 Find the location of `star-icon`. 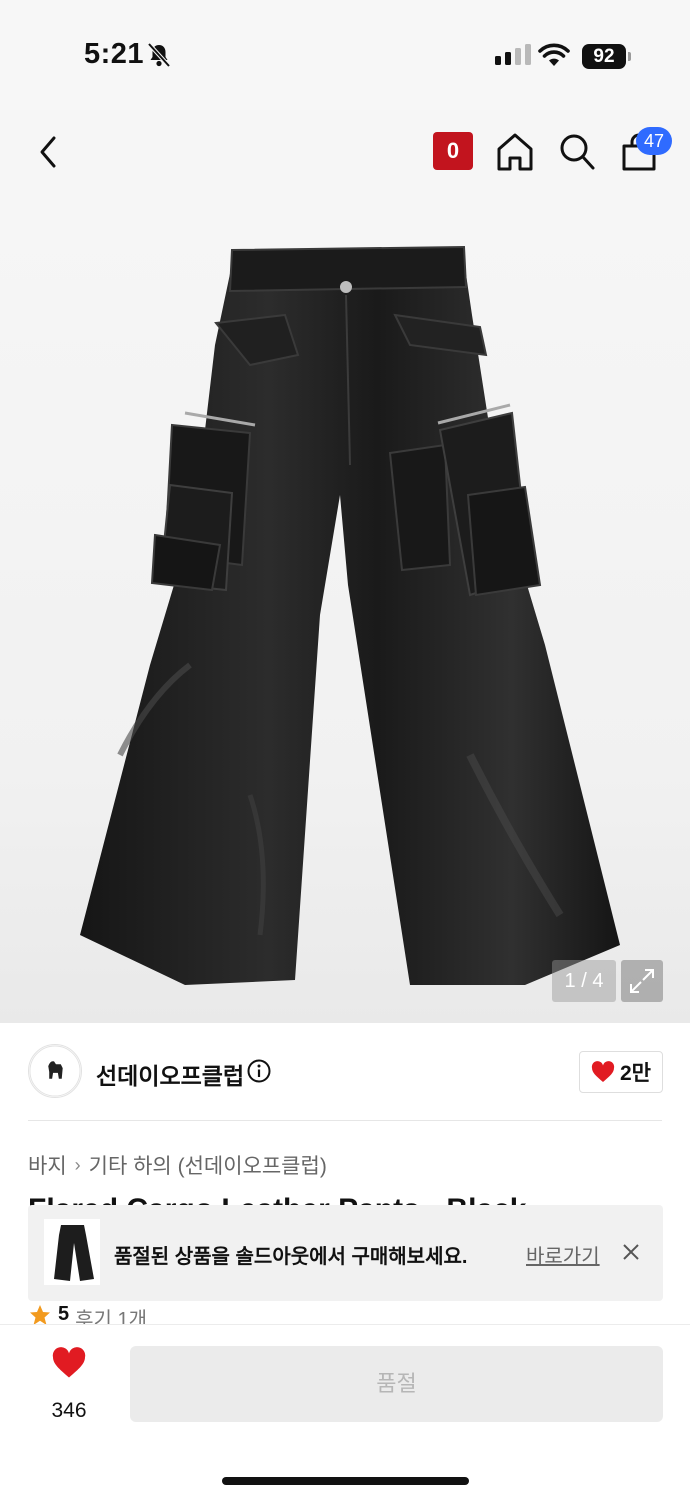

star-icon is located at coordinates (40, 1315).